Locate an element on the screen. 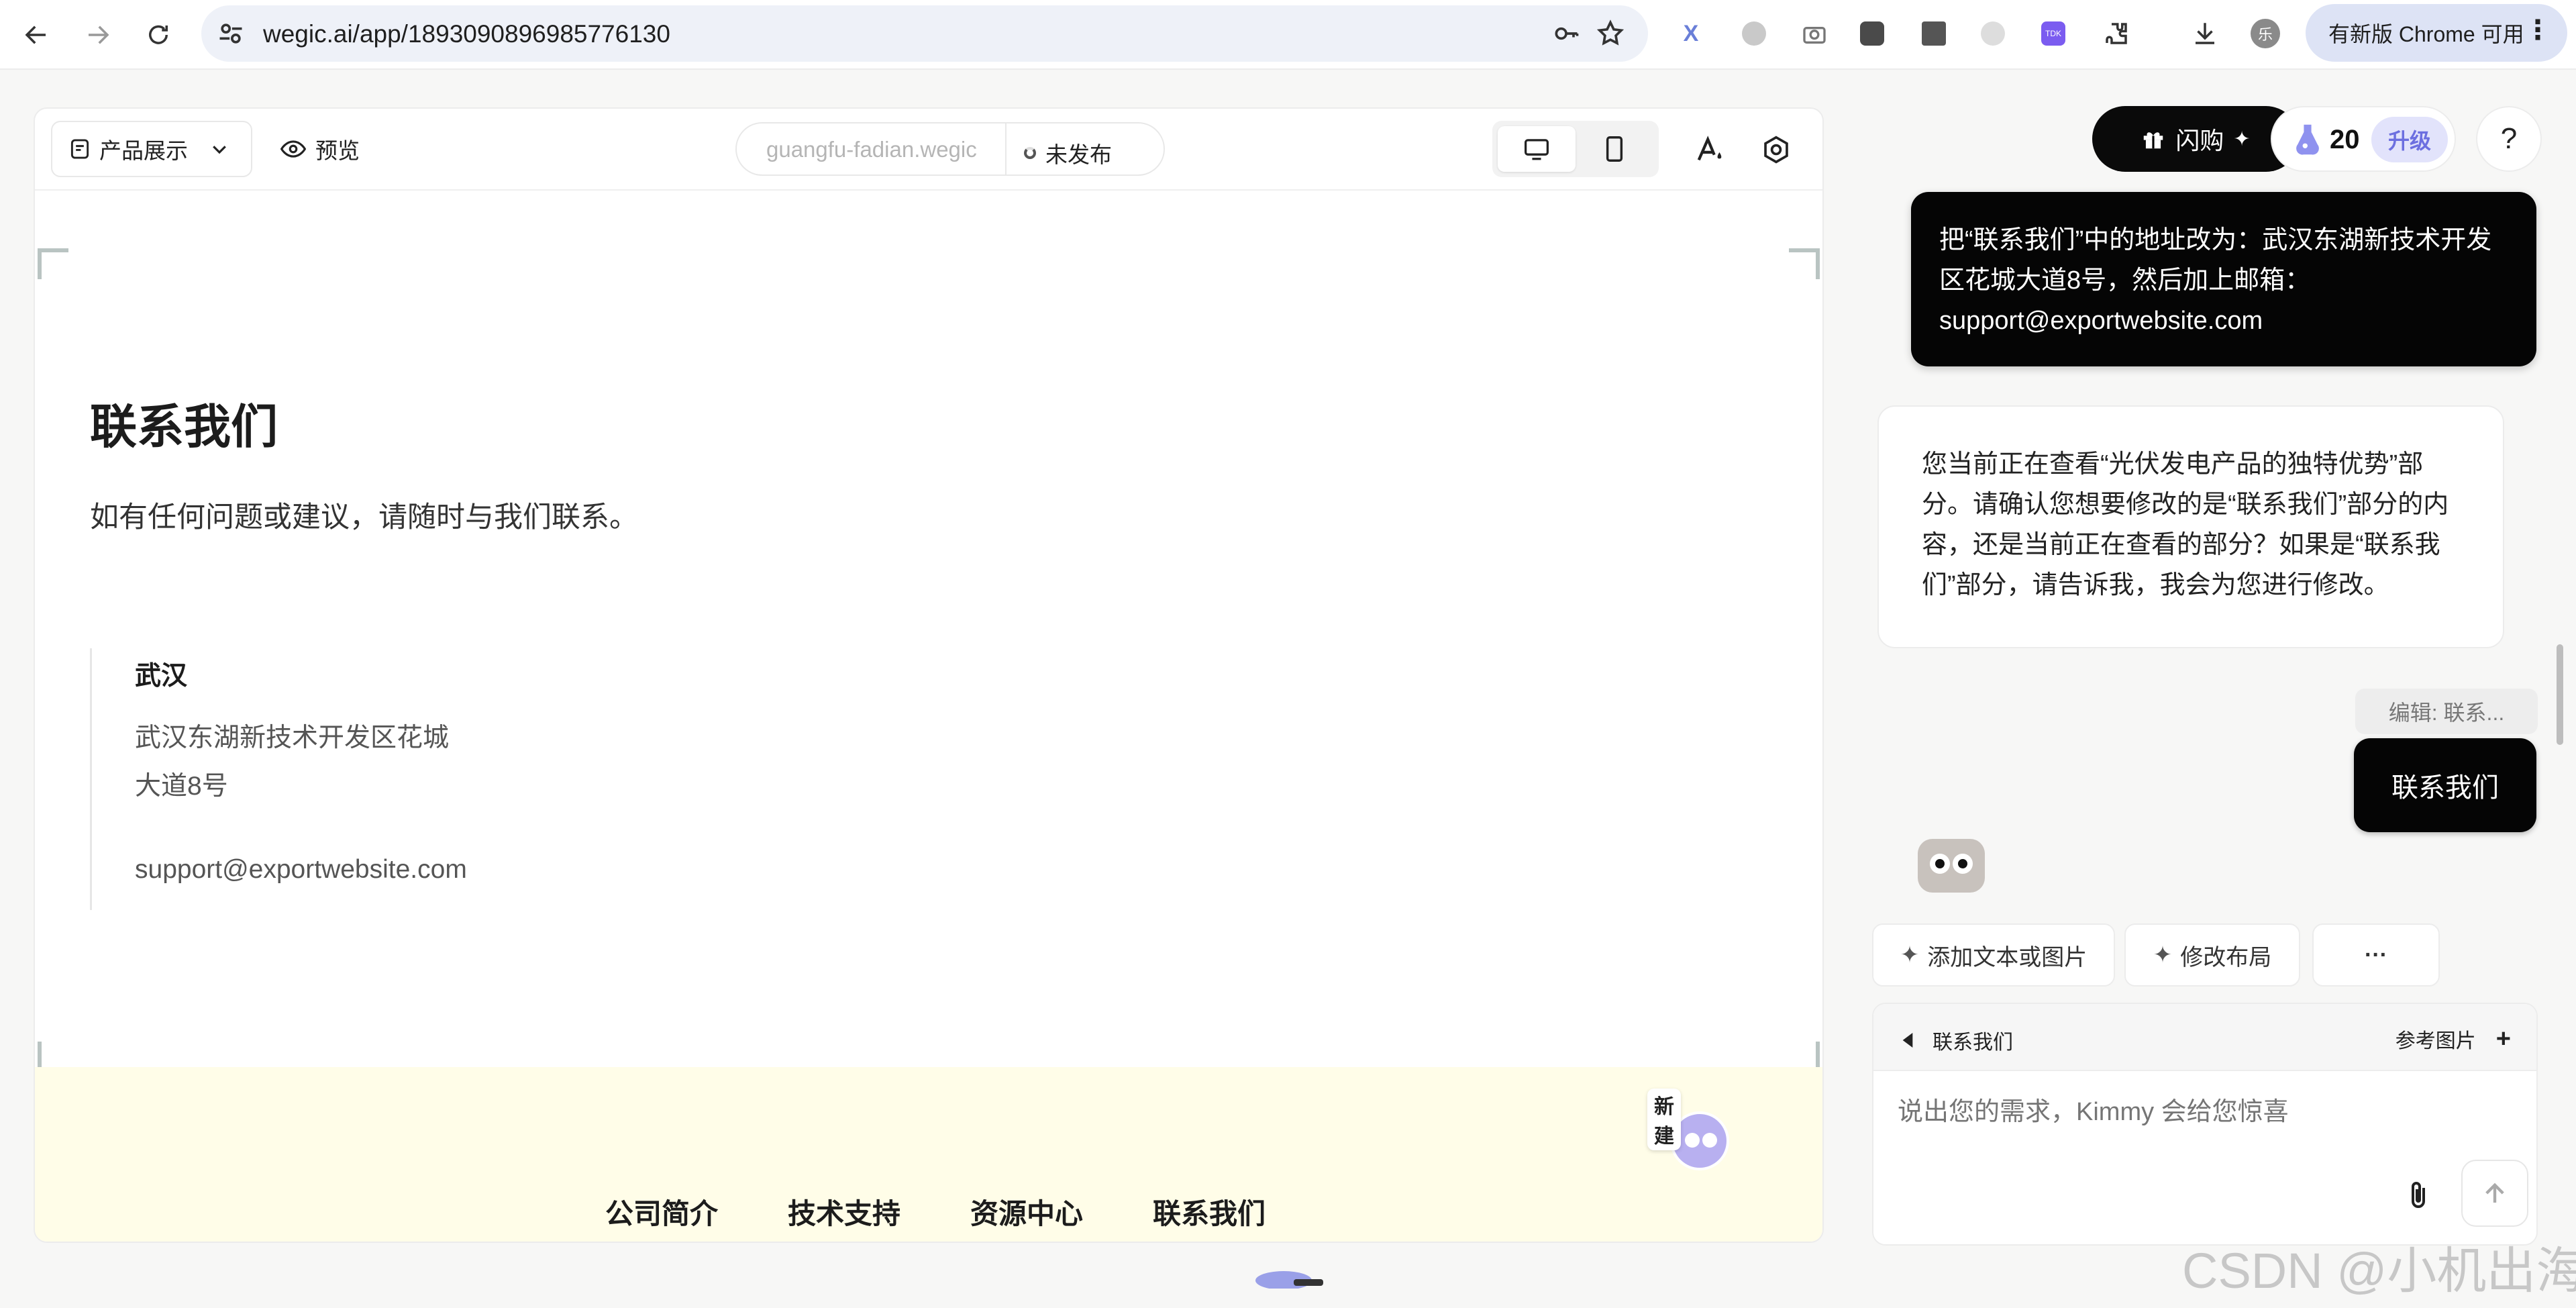 This screenshot has width=2576, height=1308. menu-dots-icon: ⋮ is located at coordinates (2537, 31).